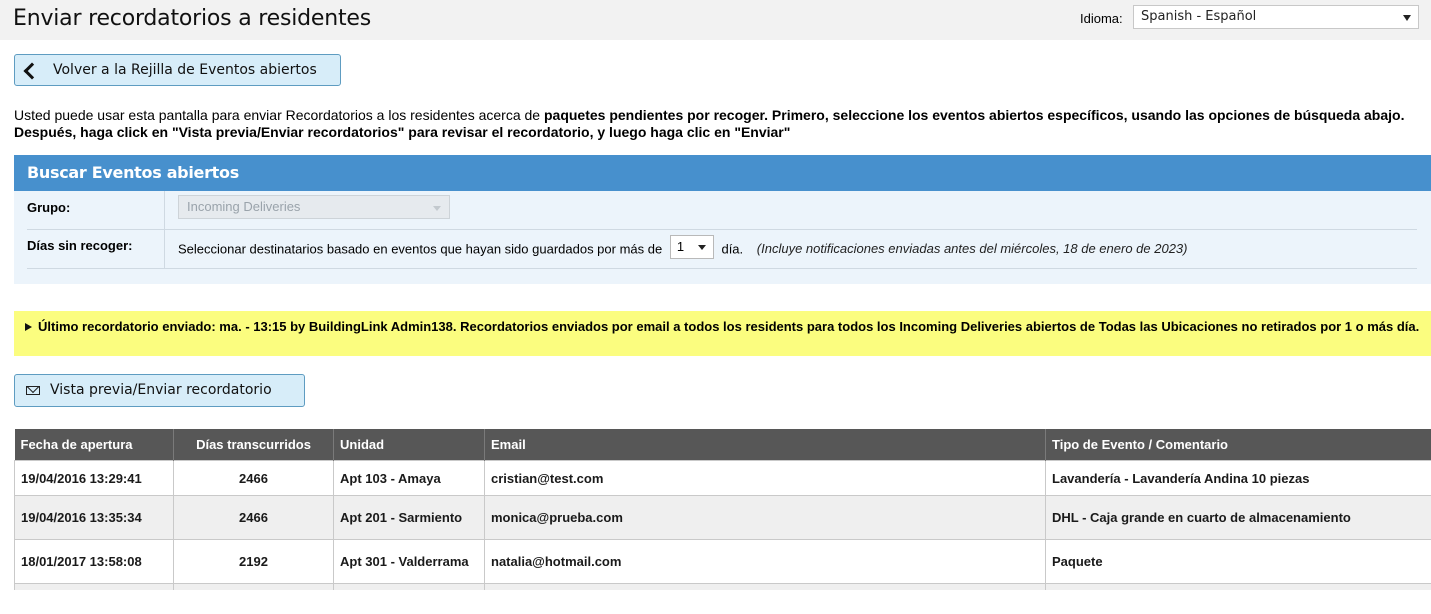  I want to click on days-label: Días sin recoger:, so click(80, 245).